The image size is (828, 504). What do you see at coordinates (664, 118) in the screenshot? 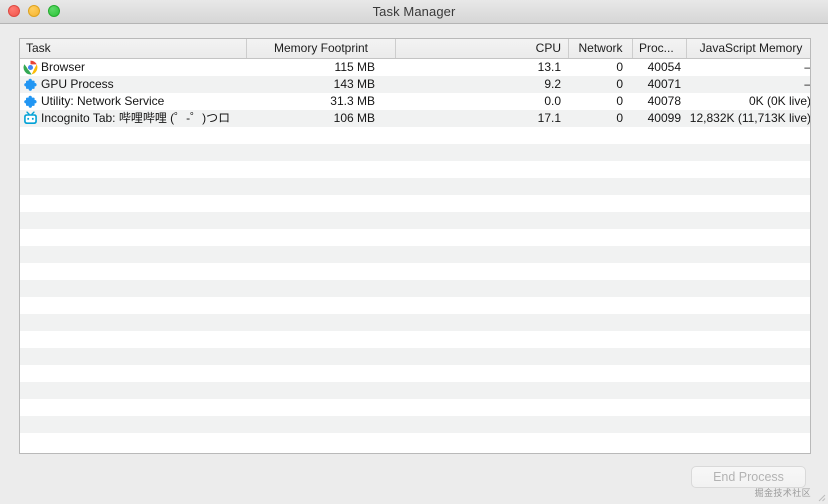
I see `cell-process-id: 40099` at bounding box center [664, 118].